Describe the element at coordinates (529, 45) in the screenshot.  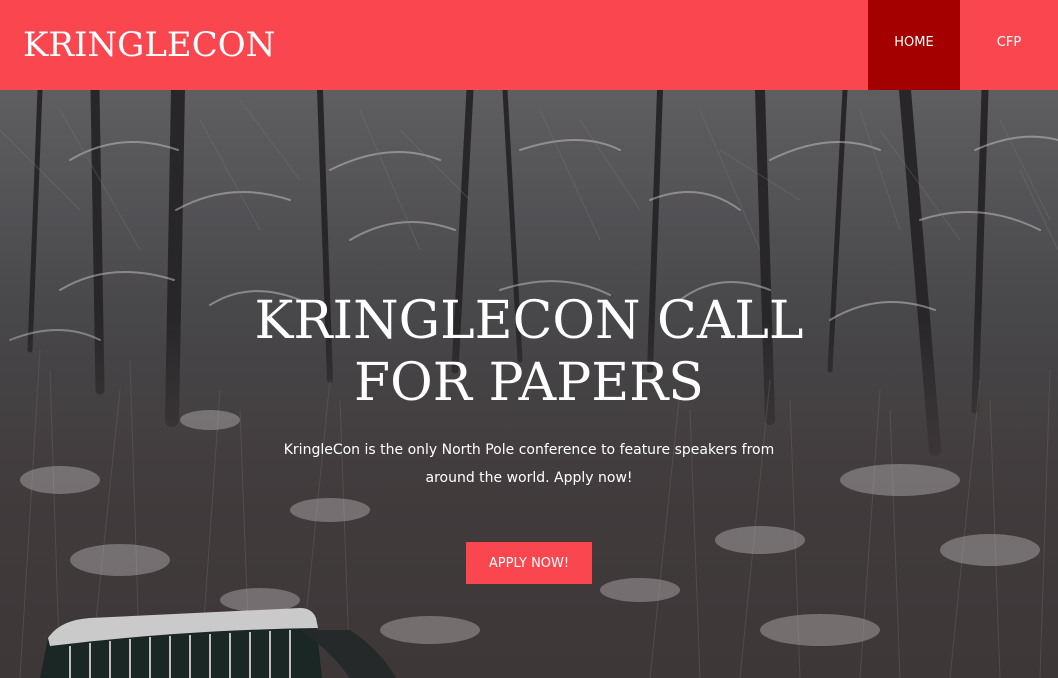
I see `site-header: KRINGLECON HOME CFP` at that location.